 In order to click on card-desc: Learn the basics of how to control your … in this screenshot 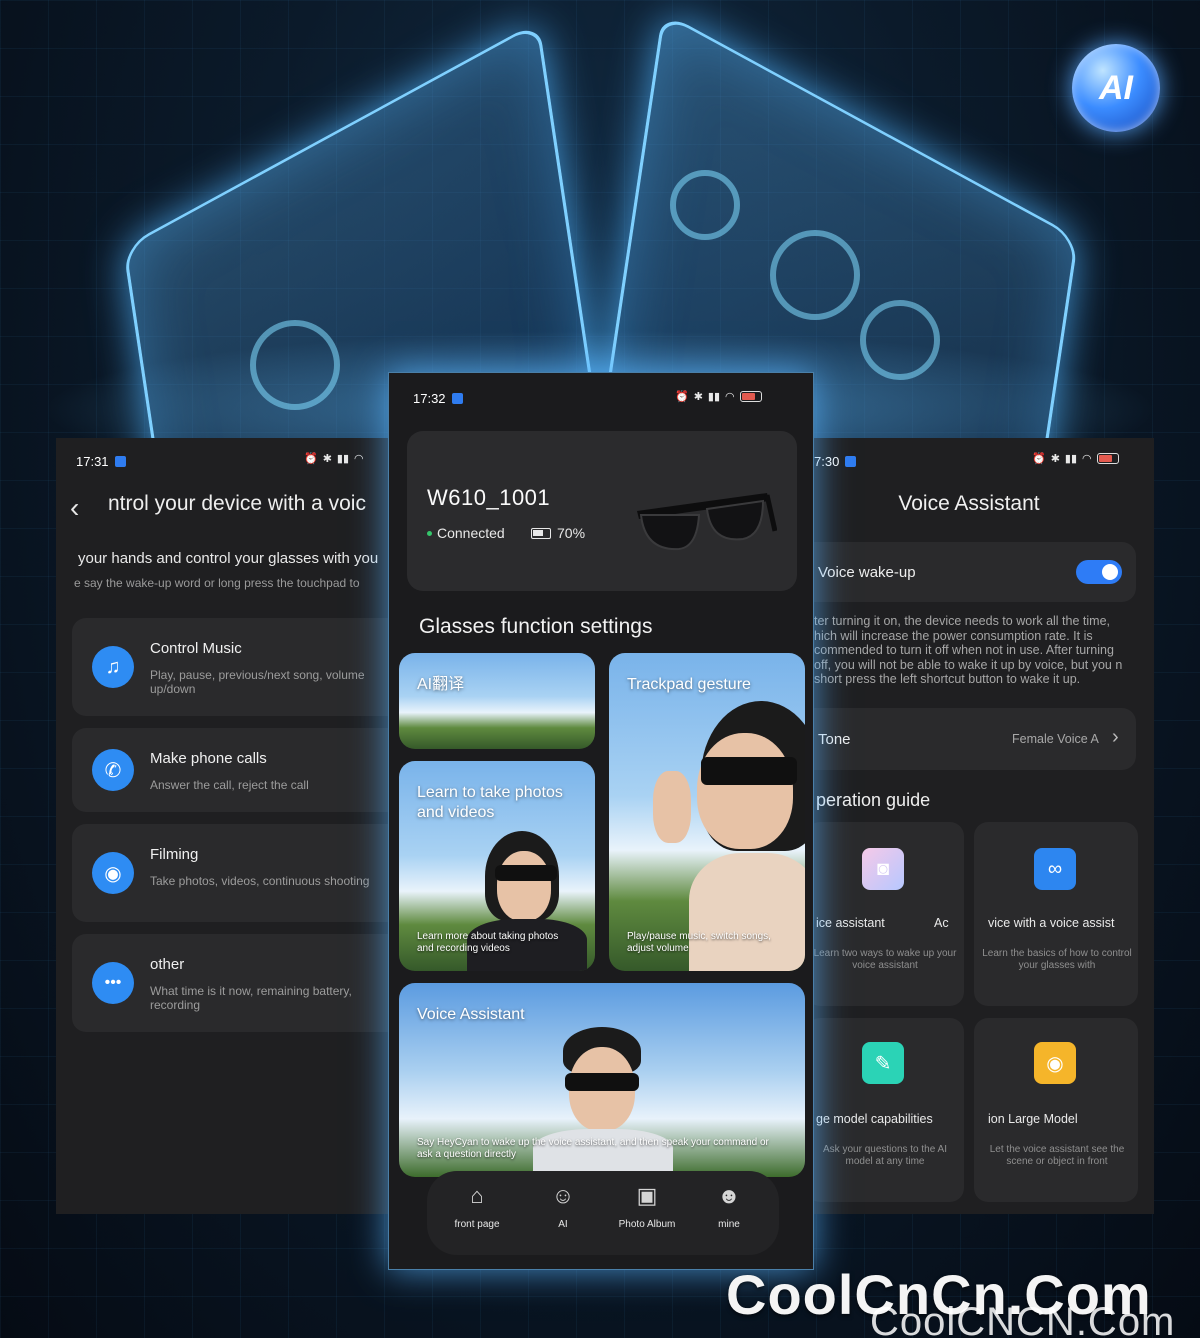, I will do `click(1057, 959)`.